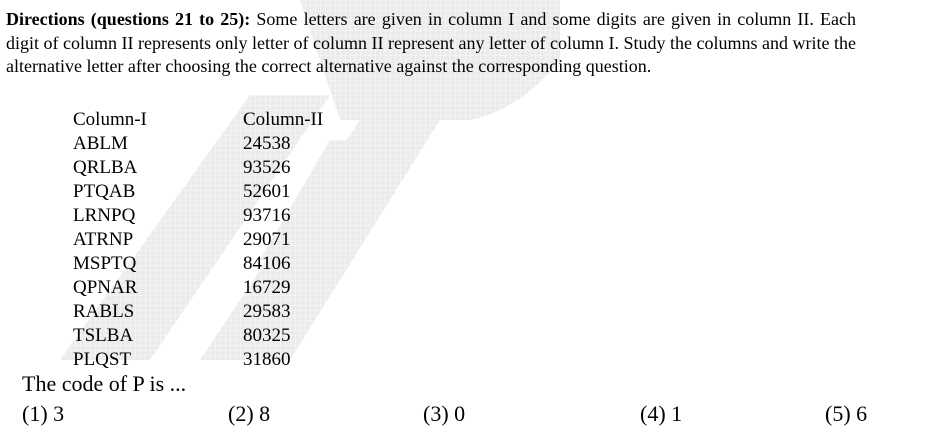 The height and width of the screenshot is (440, 939). What do you see at coordinates (128, 19) in the screenshot?
I see `directions-lead: Directions (questions 21 to 25):` at bounding box center [128, 19].